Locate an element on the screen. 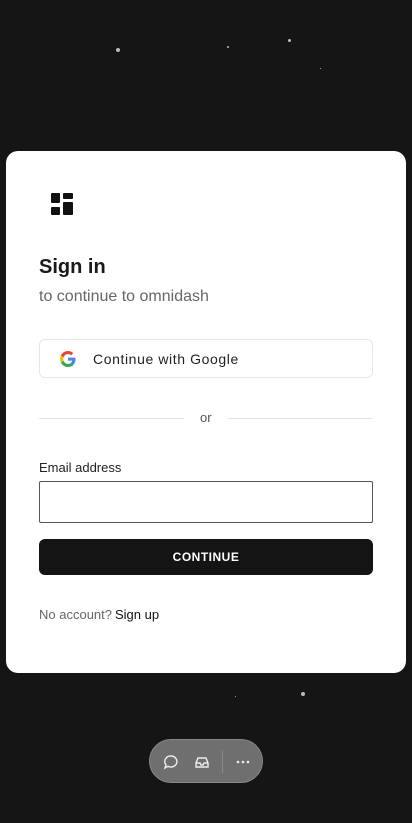  omnidash-logo-icon is located at coordinates (63, 205).